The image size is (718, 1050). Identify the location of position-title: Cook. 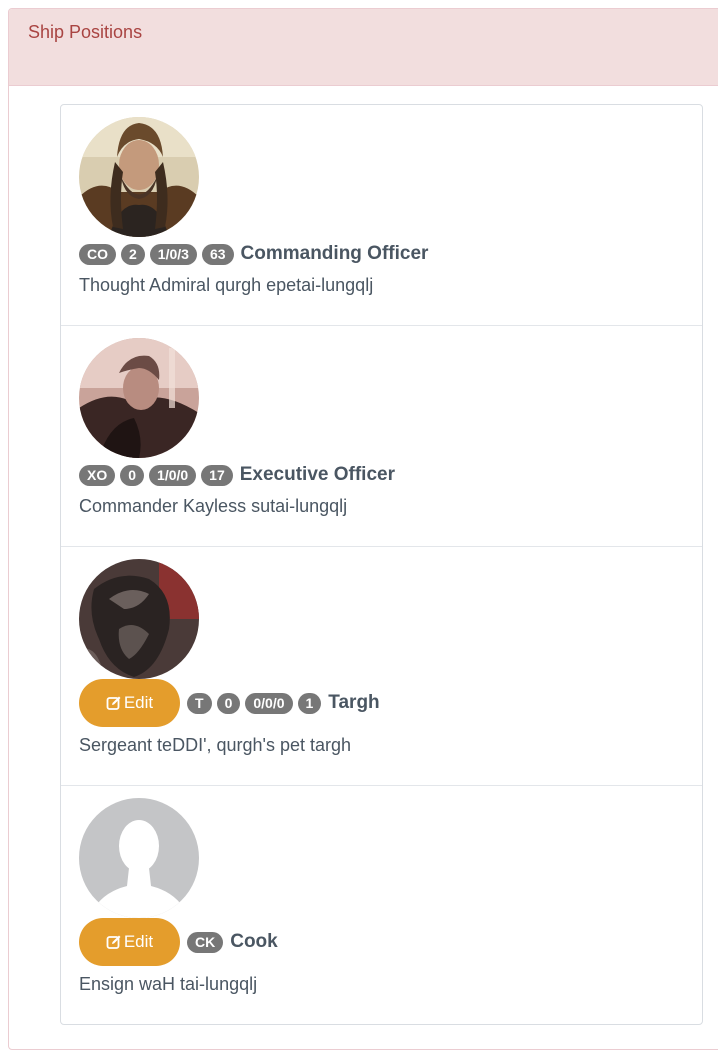
(254, 941).